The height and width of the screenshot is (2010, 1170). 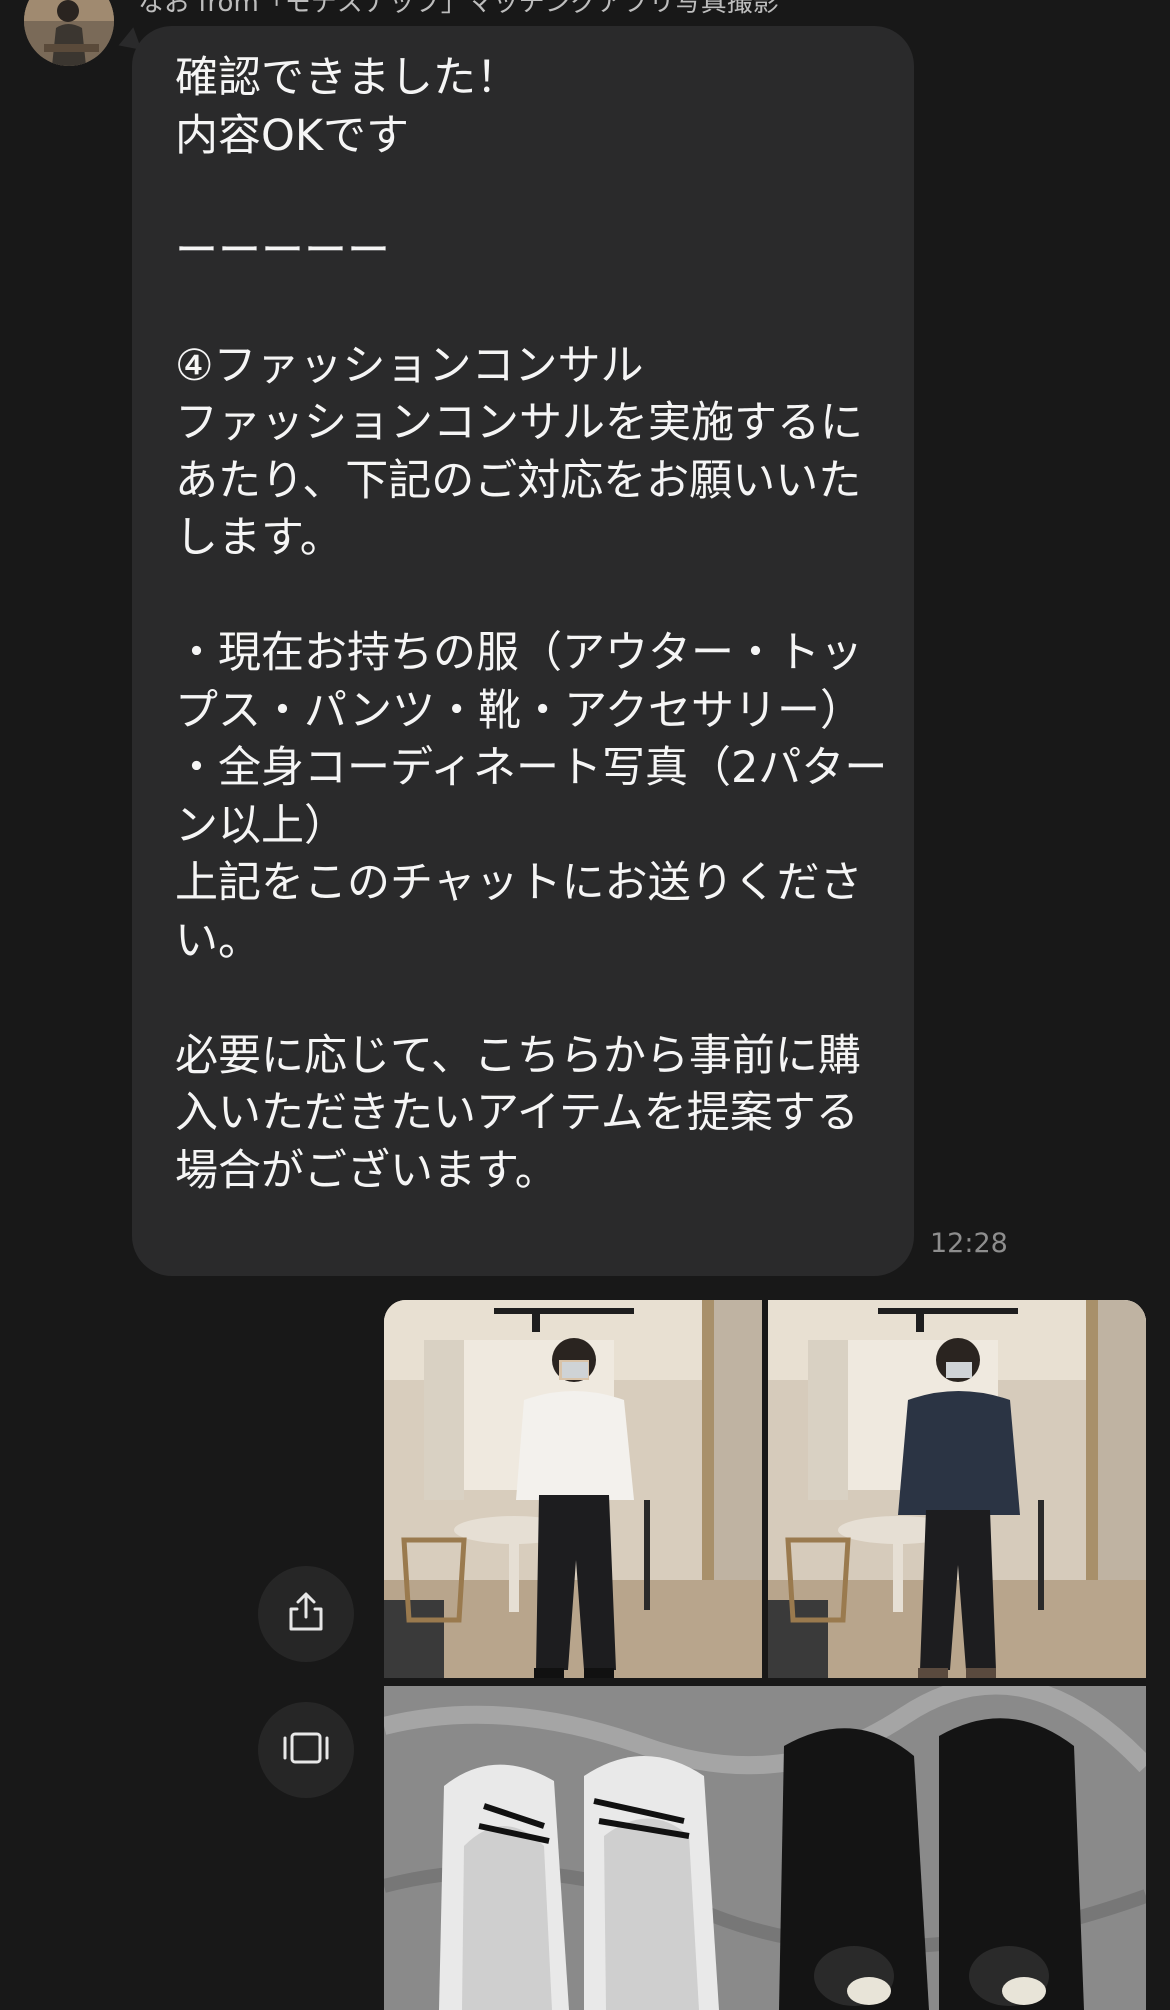 I want to click on sender-name: なお from「モテスナップ」マッチングアプリ写真撮影, so click(x=458, y=9).